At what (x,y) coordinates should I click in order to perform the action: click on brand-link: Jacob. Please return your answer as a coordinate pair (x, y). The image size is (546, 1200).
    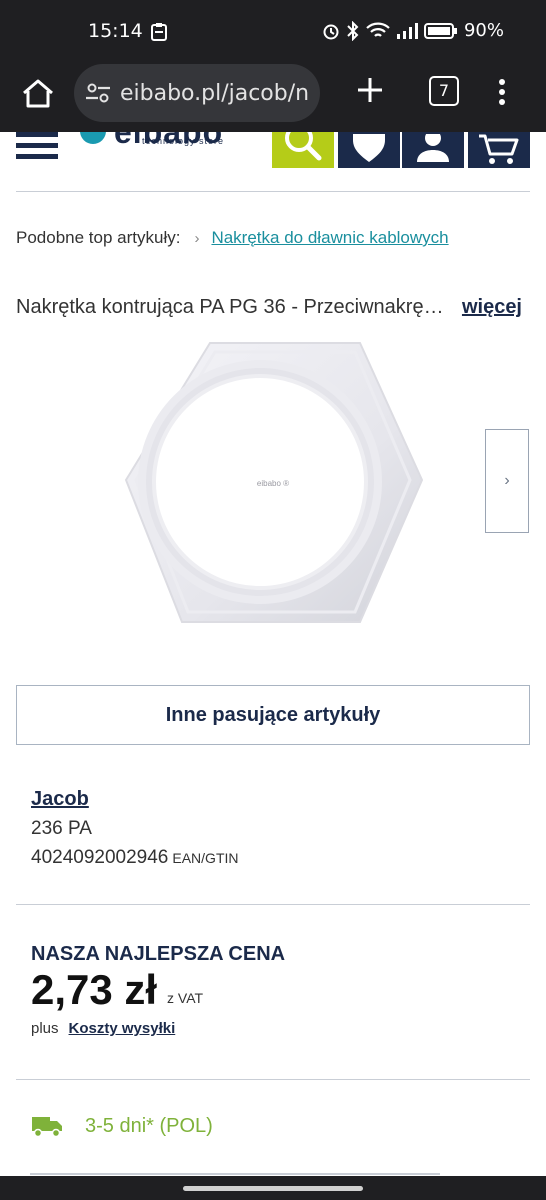
    Looking at the image, I should click on (60, 799).